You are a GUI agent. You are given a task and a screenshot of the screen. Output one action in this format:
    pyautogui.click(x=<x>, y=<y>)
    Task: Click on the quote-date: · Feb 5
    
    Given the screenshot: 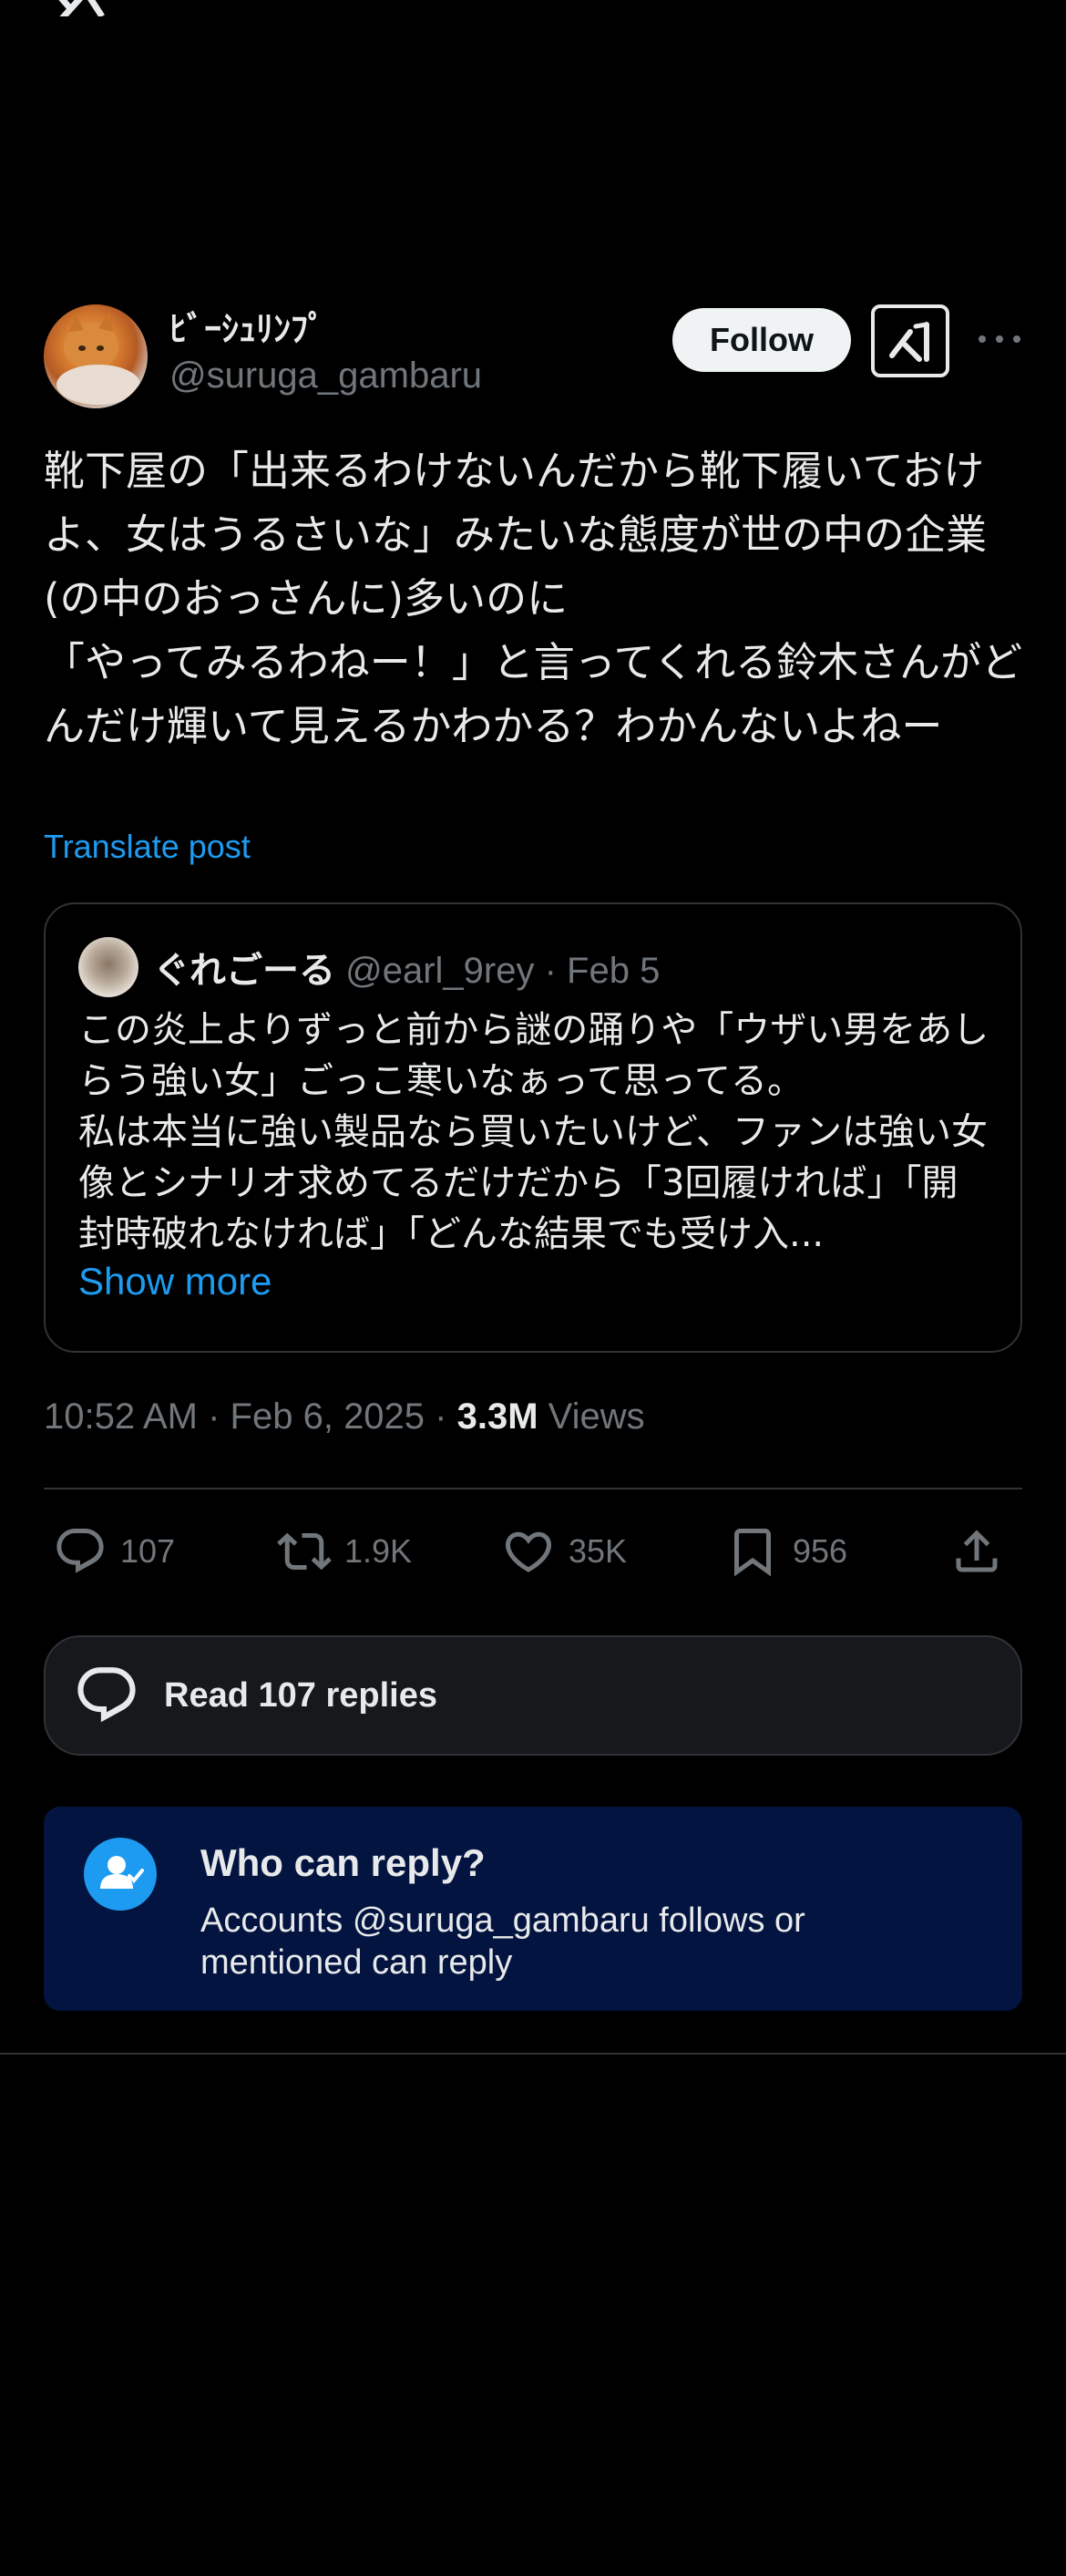 What is the action you would take?
    pyautogui.click(x=603, y=971)
    